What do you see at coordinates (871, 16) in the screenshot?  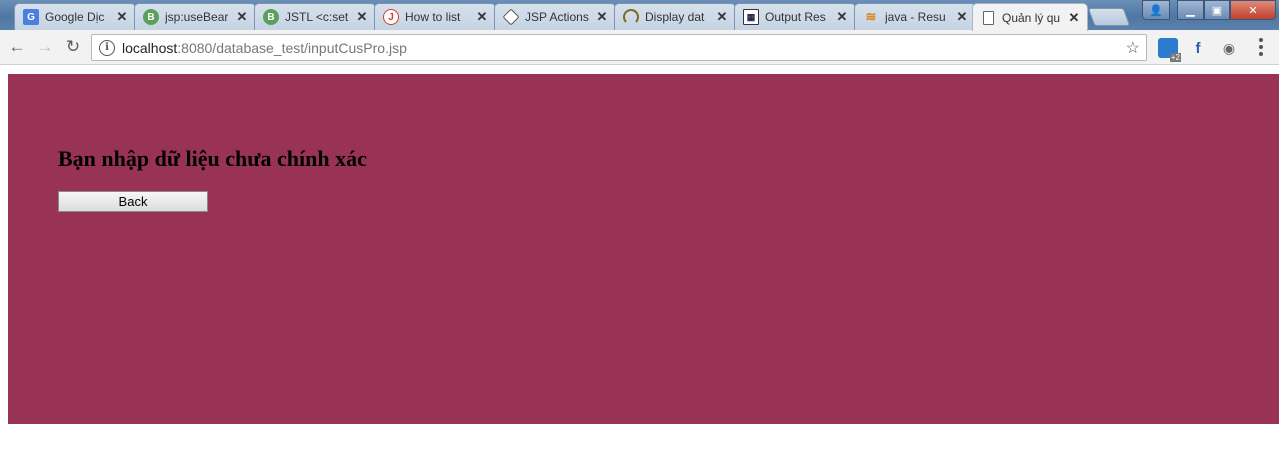 I see `stackoverflow-icon: ≋` at bounding box center [871, 16].